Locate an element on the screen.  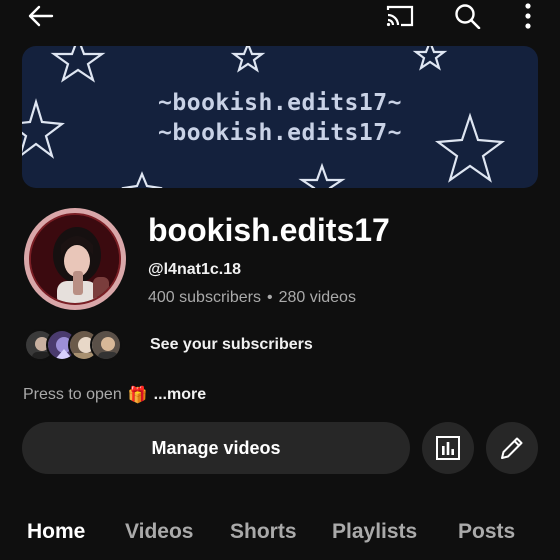
avatar is located at coordinates (75, 259).